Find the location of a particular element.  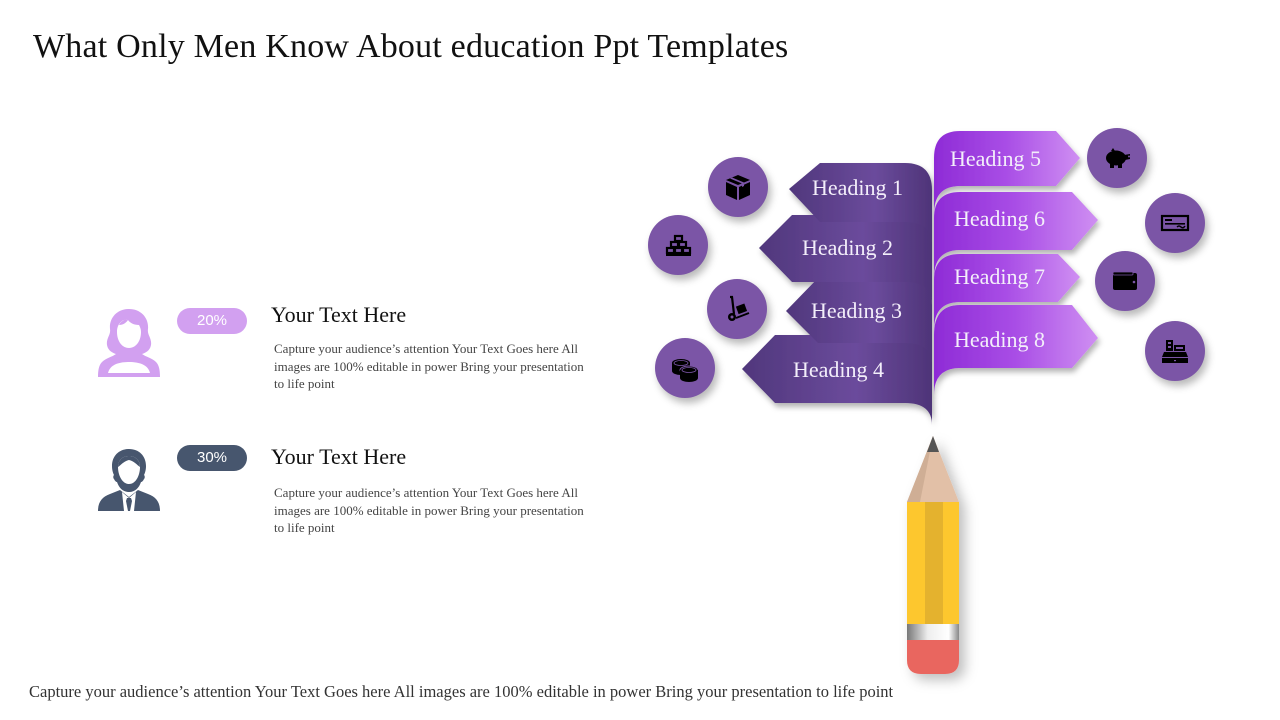

heading-1-icon-circle is located at coordinates (738, 187).